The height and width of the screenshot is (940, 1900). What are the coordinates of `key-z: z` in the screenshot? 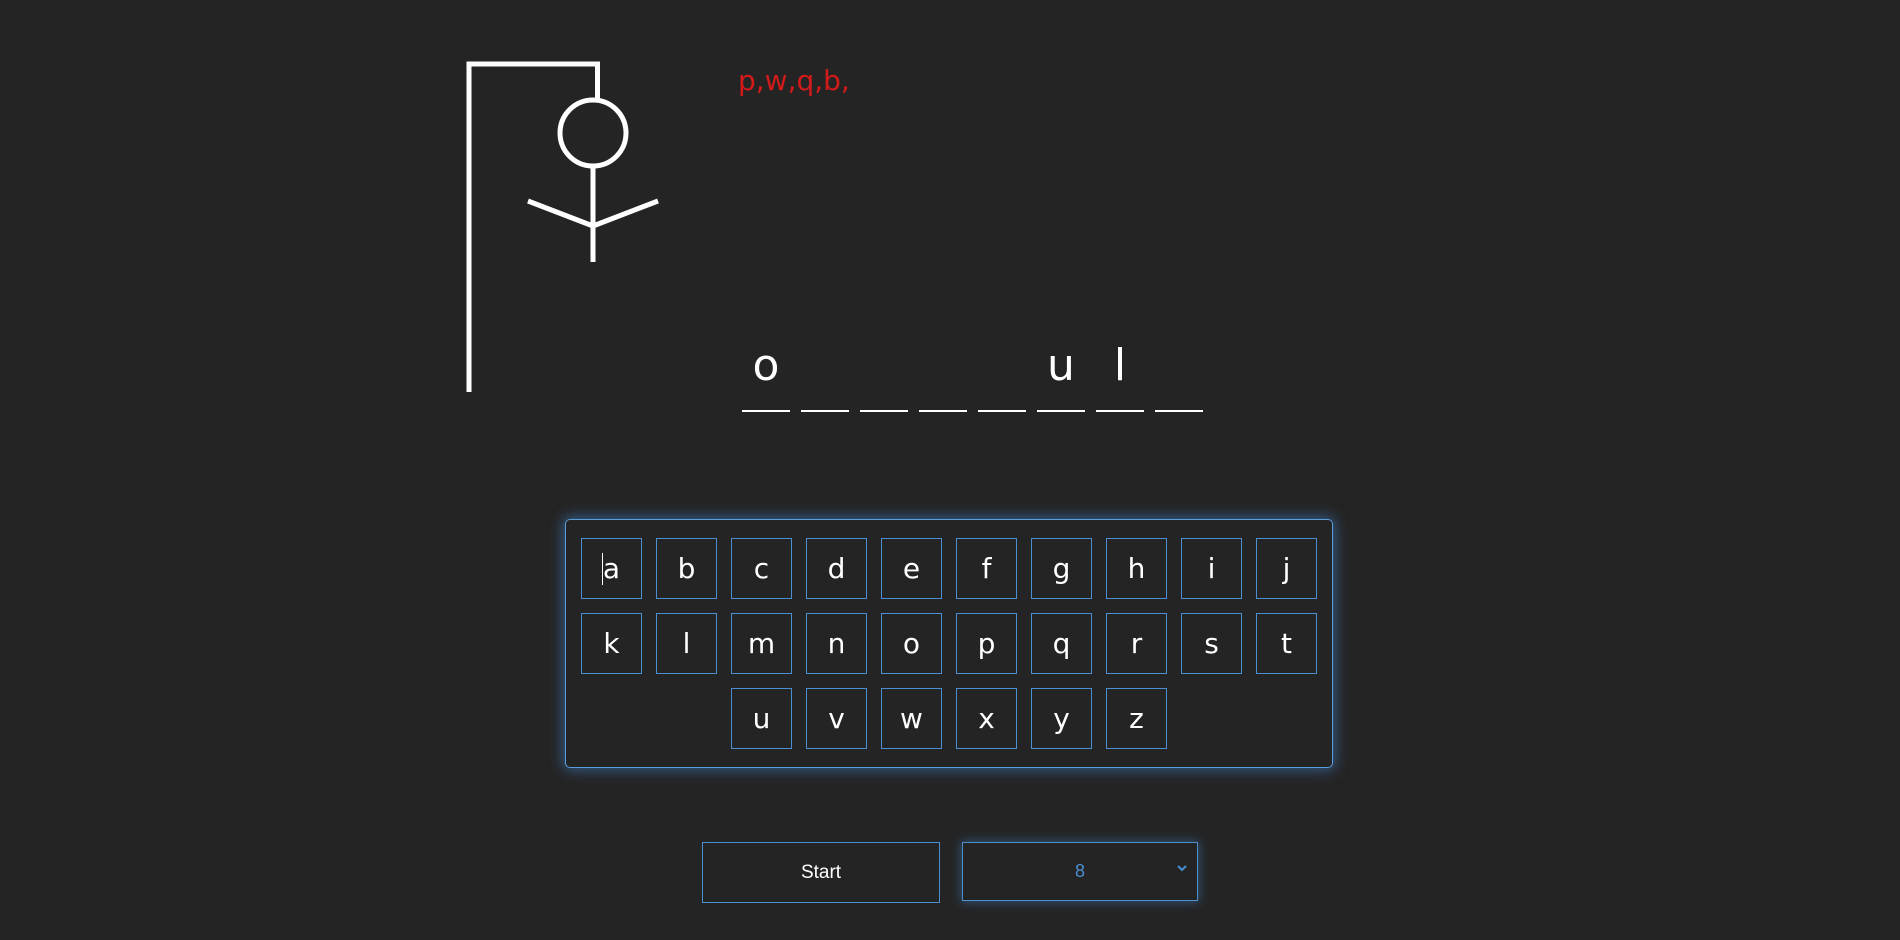 It's located at (1136, 718).